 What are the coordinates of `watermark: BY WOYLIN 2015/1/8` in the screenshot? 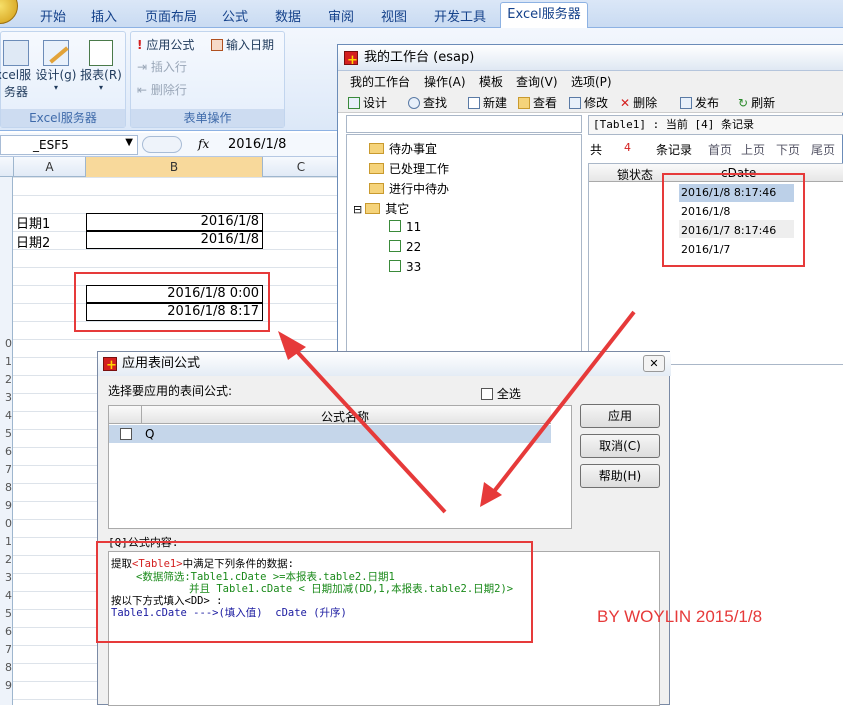 It's located at (680, 616).